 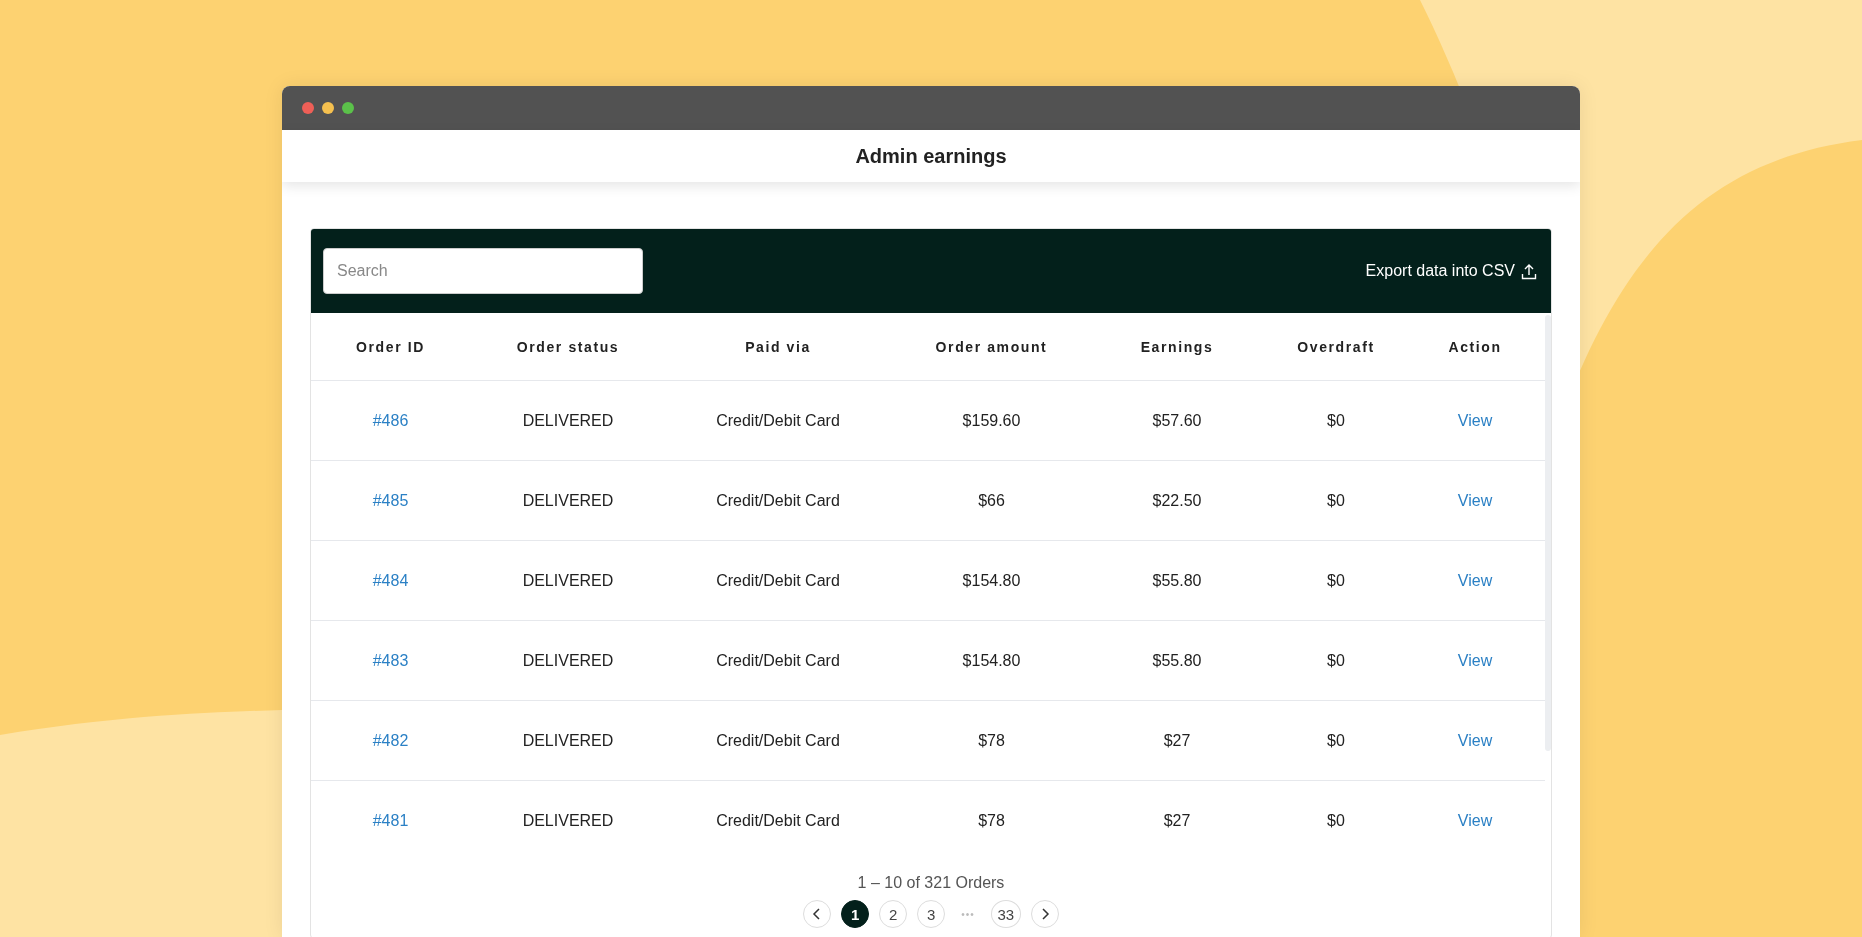 What do you see at coordinates (390, 346) in the screenshot?
I see `column-header: Order ID` at bounding box center [390, 346].